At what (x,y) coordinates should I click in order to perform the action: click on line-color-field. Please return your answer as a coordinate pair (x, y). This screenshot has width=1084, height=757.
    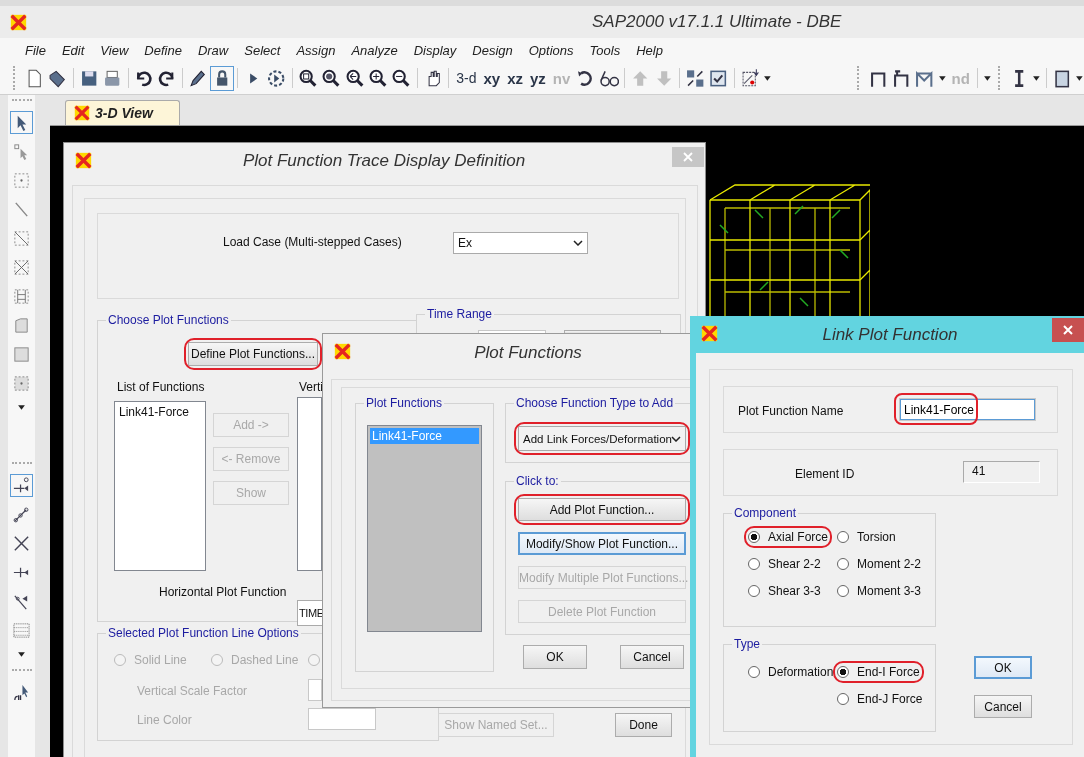
    Looking at the image, I should click on (342, 719).